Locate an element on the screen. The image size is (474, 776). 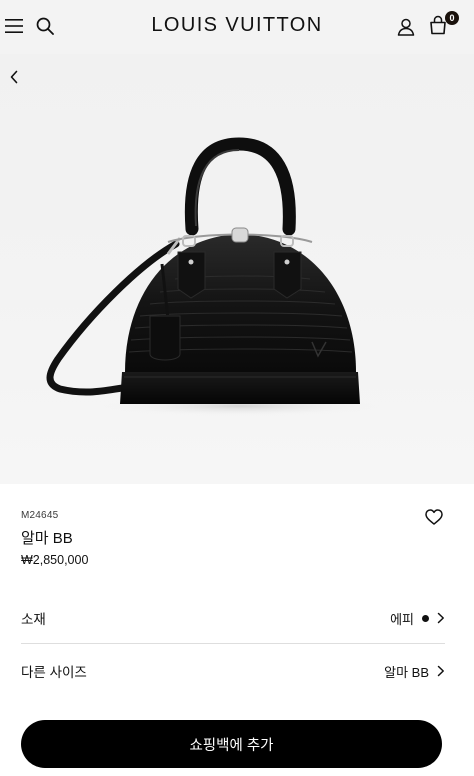
bag-count-badge: 0 is located at coordinates (452, 18).